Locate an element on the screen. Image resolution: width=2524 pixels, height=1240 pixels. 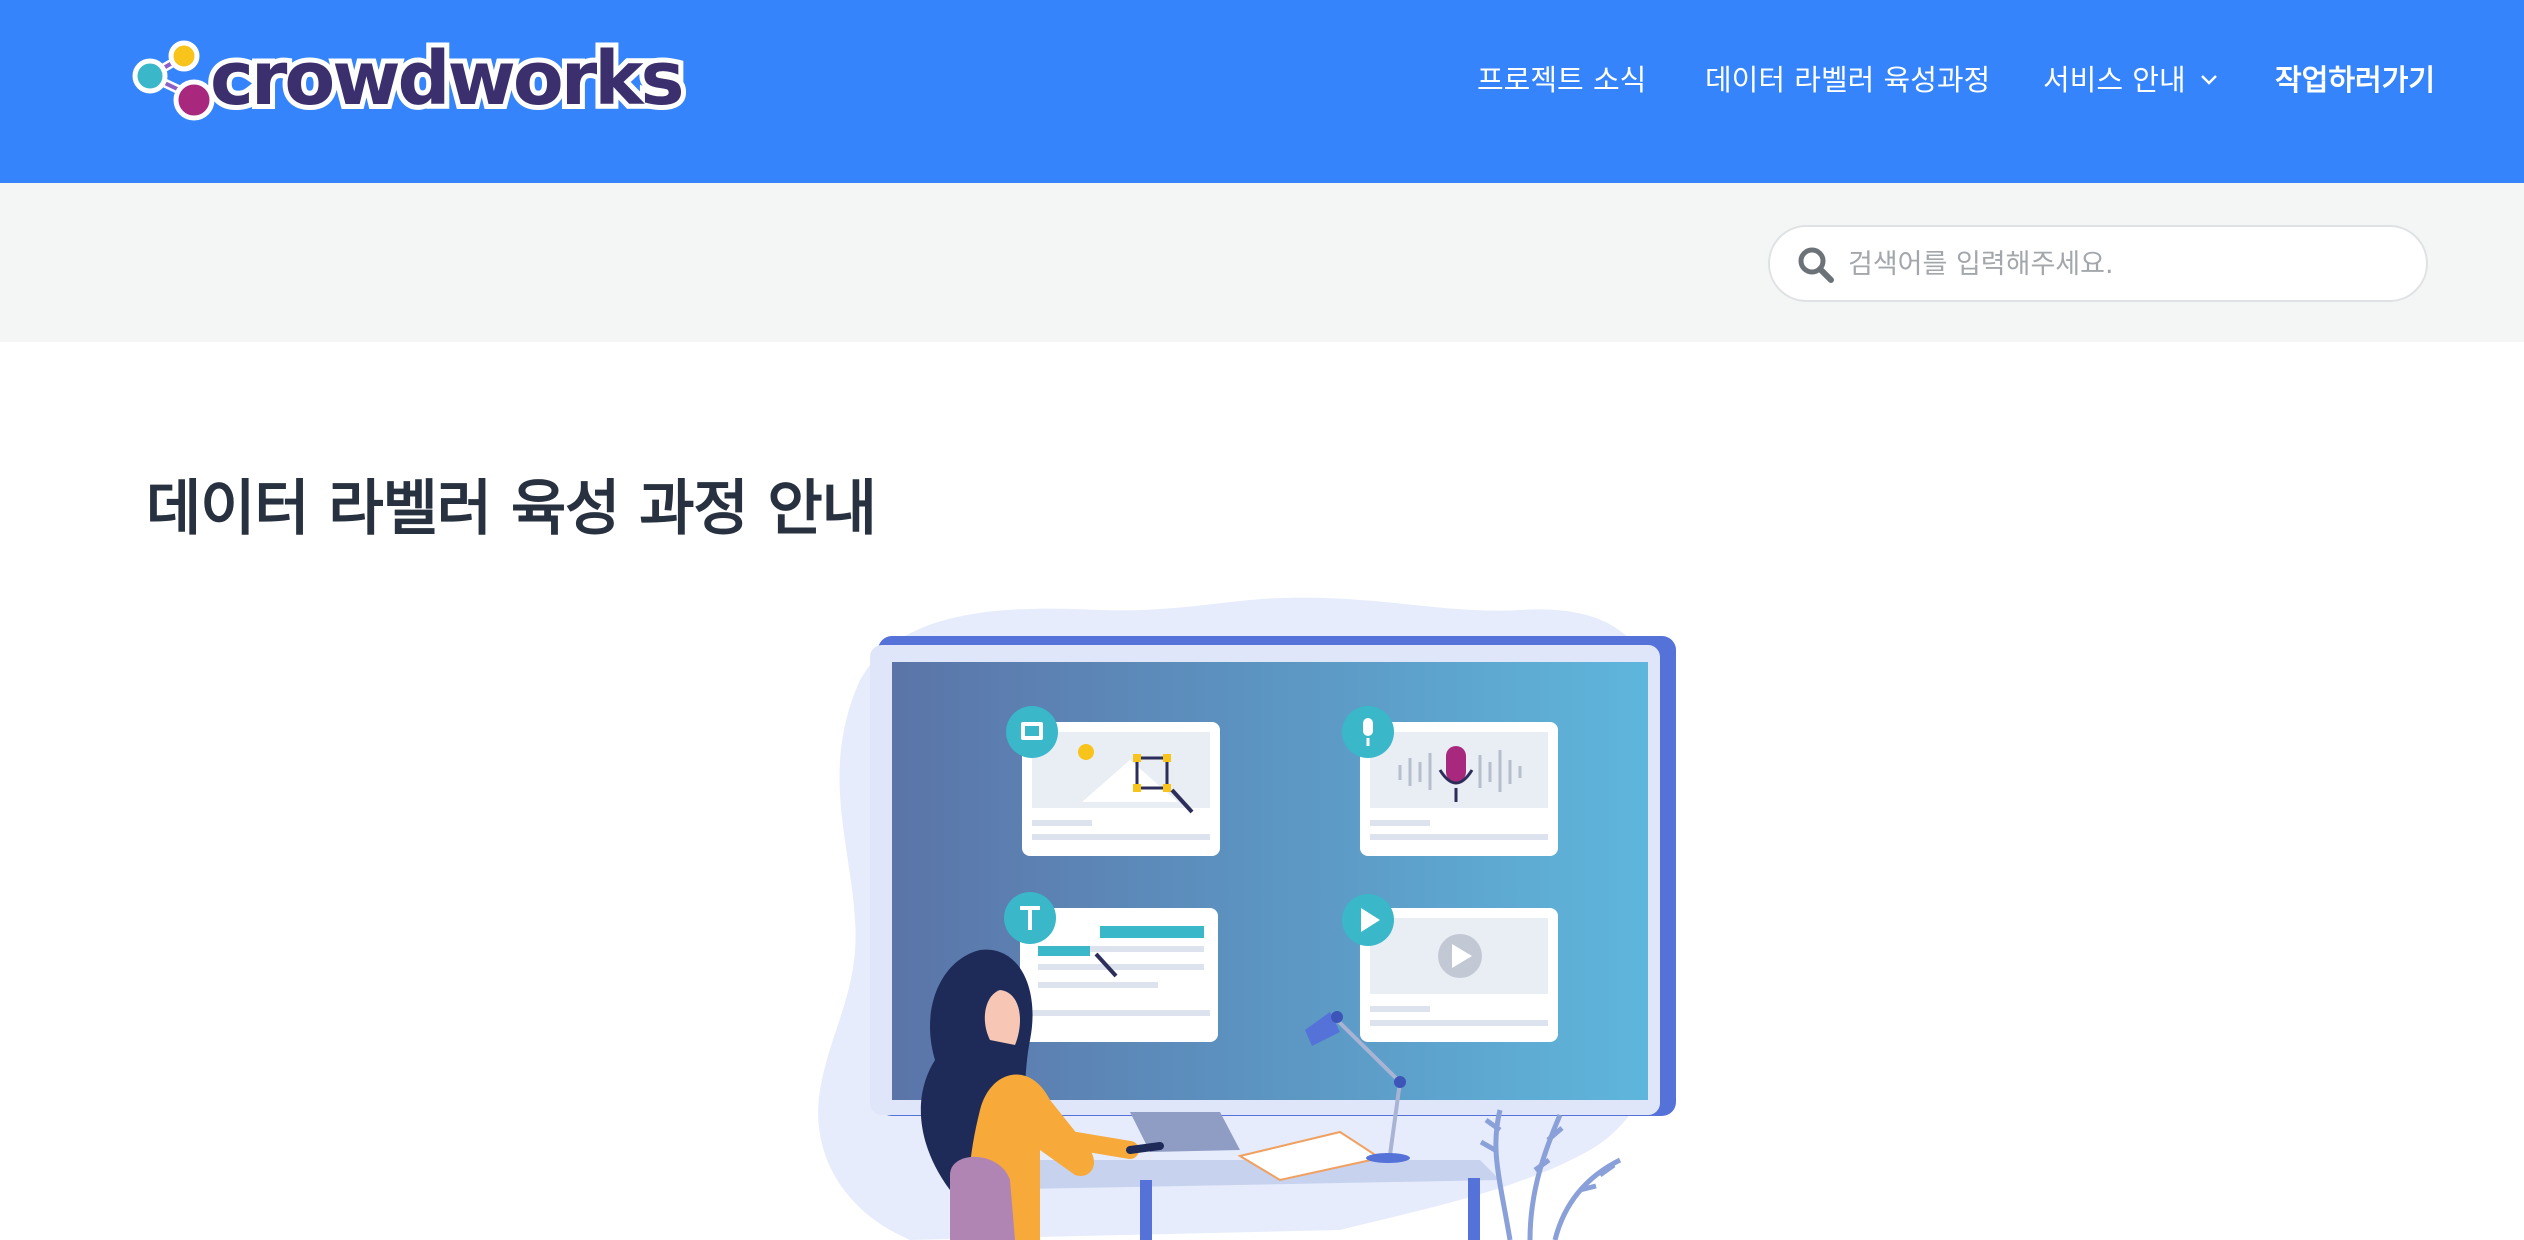
chevron-down-icon is located at coordinates (2208, 80).